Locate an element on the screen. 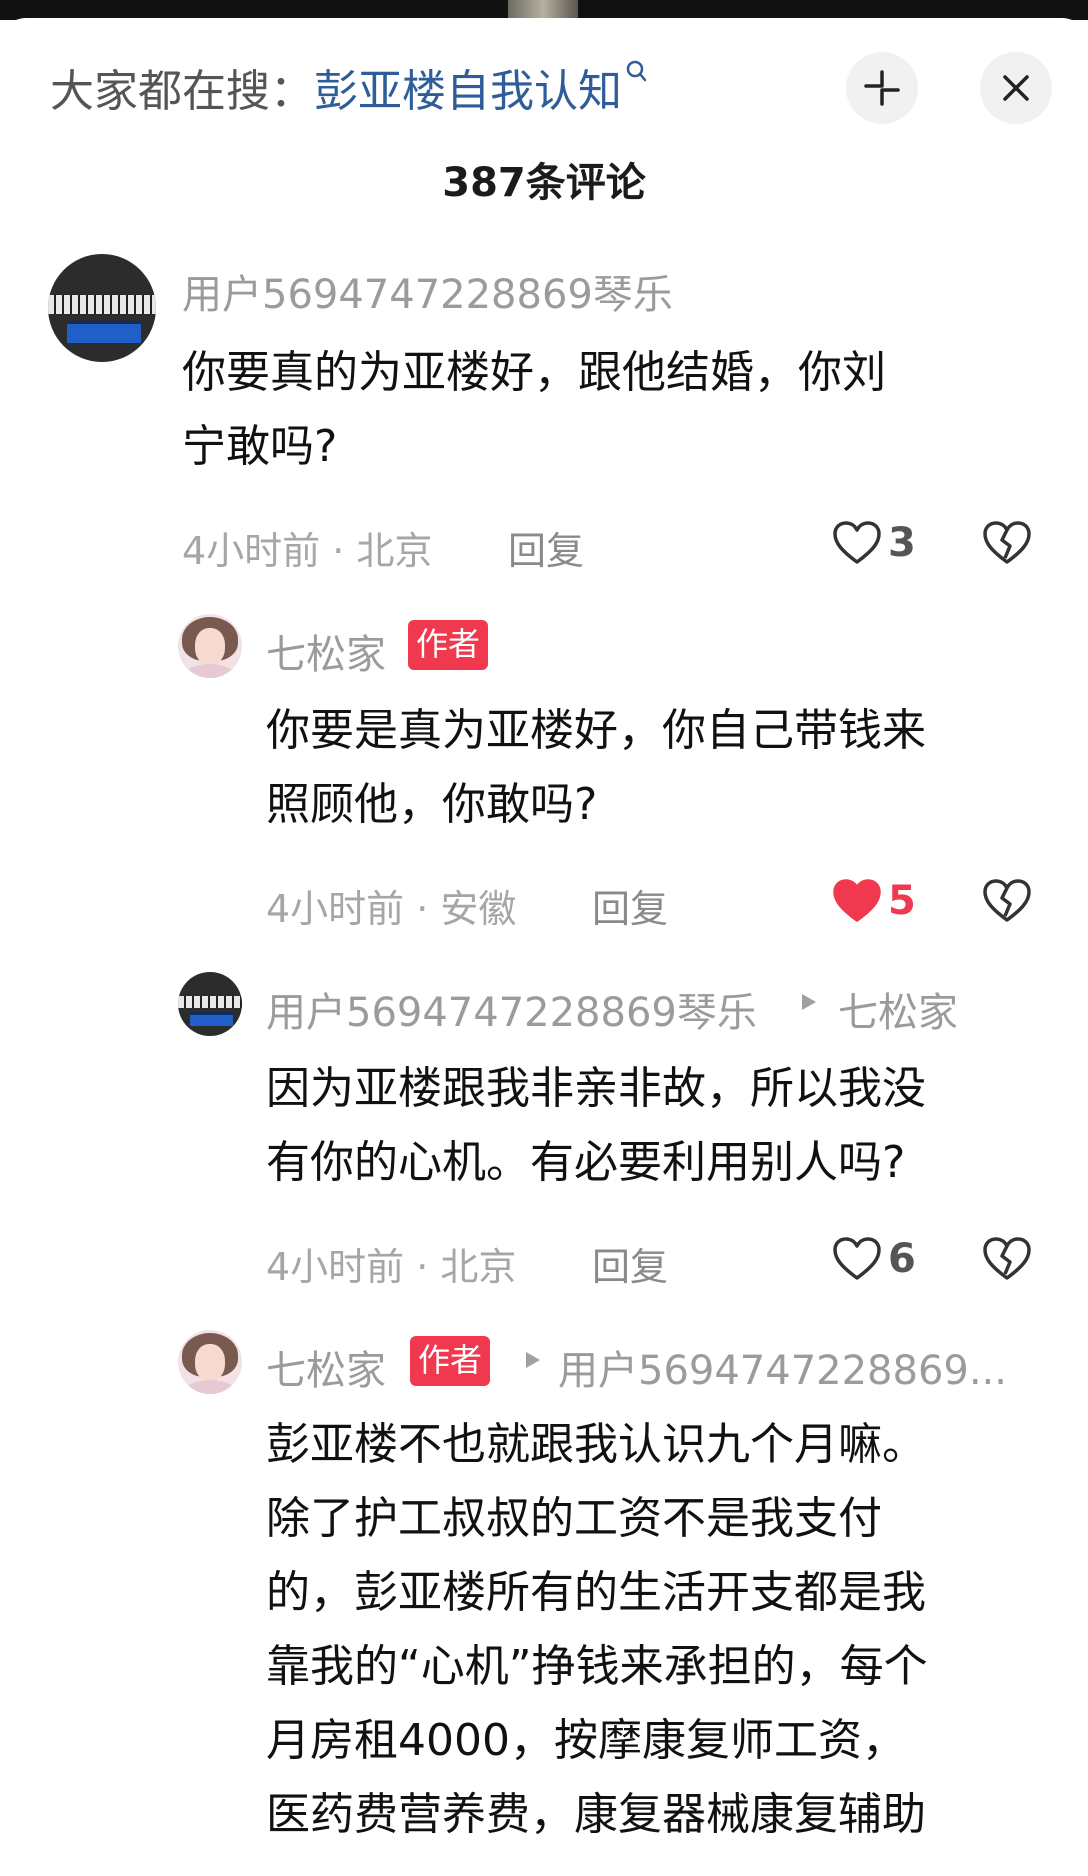 Image resolution: width=1088 pixels, height=1876 pixels. like-count: 6 is located at coordinates (902, 1259).